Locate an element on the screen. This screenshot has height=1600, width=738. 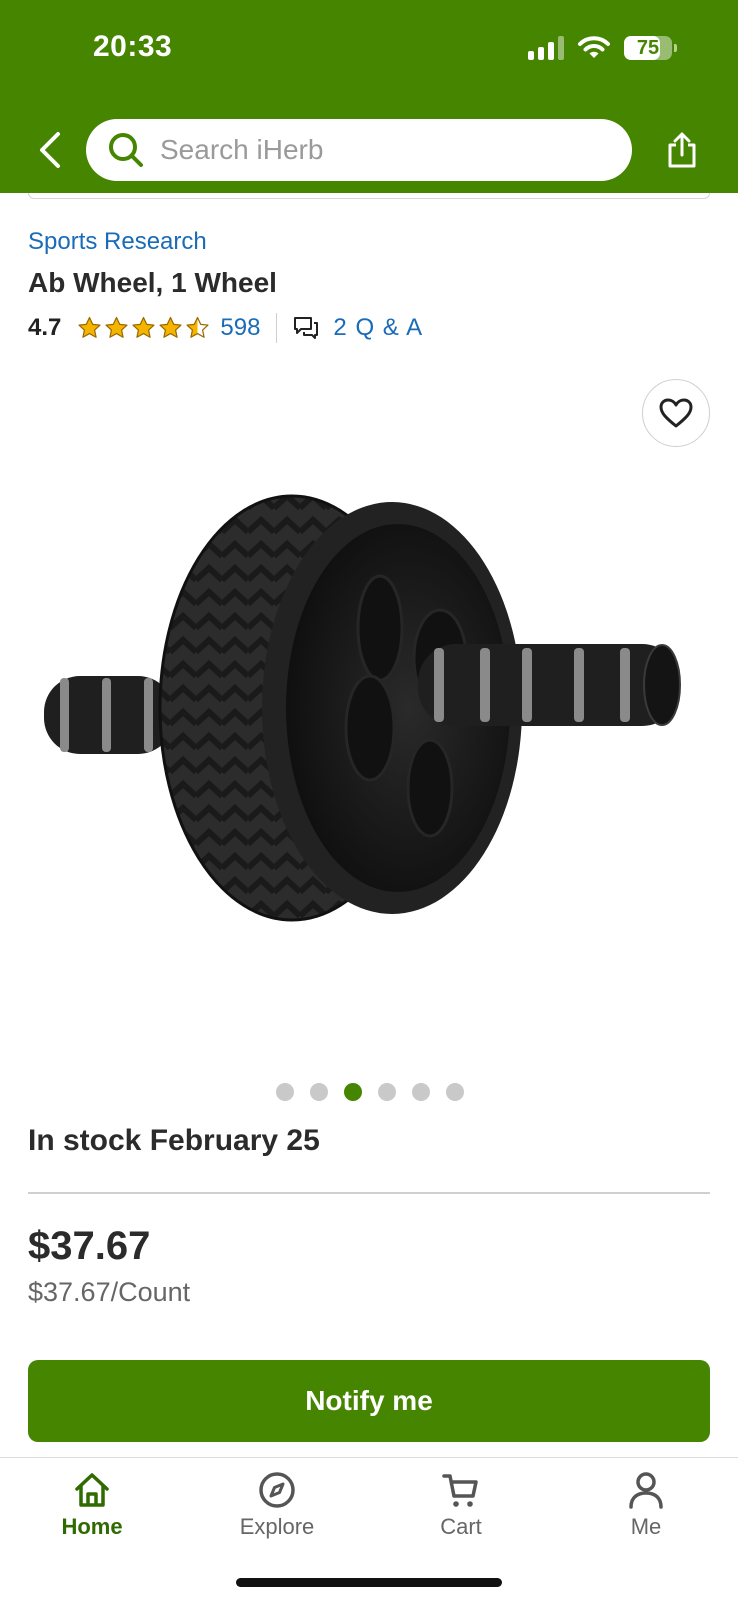
home-indicator is located at coordinates (369, 1582).